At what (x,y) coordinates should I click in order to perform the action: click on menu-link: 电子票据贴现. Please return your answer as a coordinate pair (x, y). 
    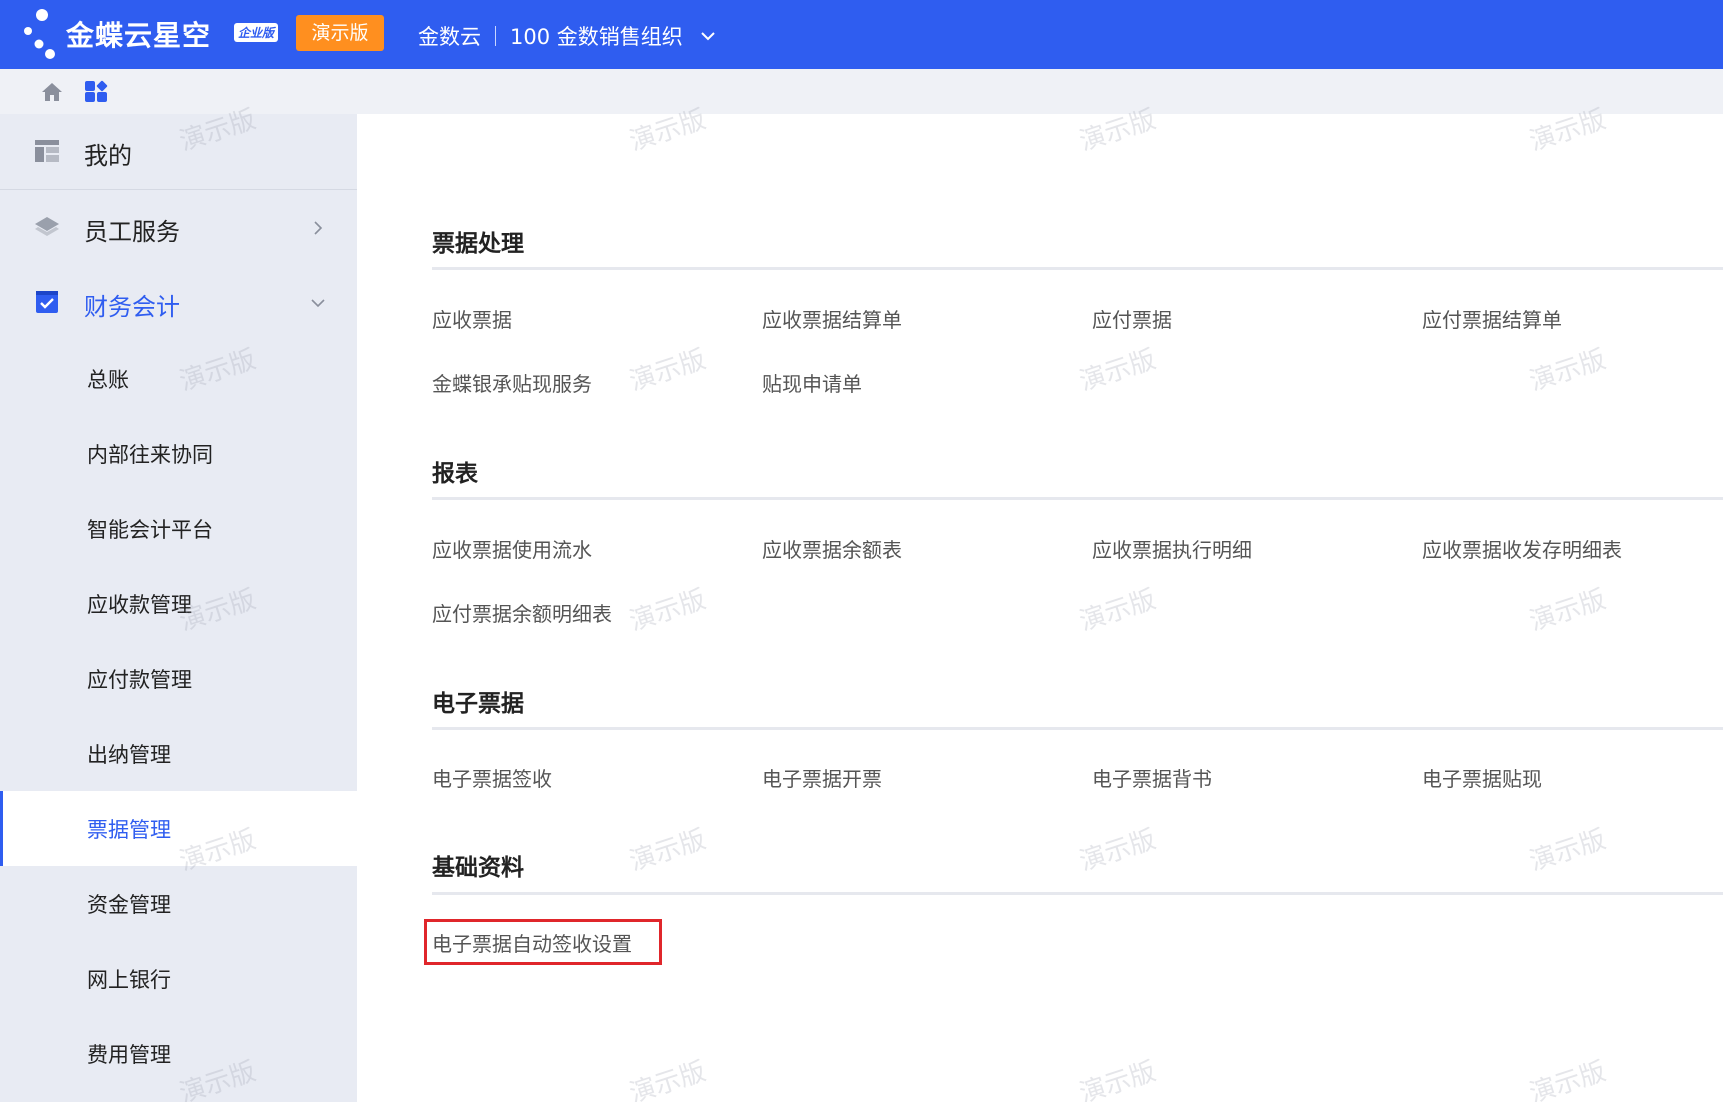
    Looking at the image, I should click on (1482, 777).